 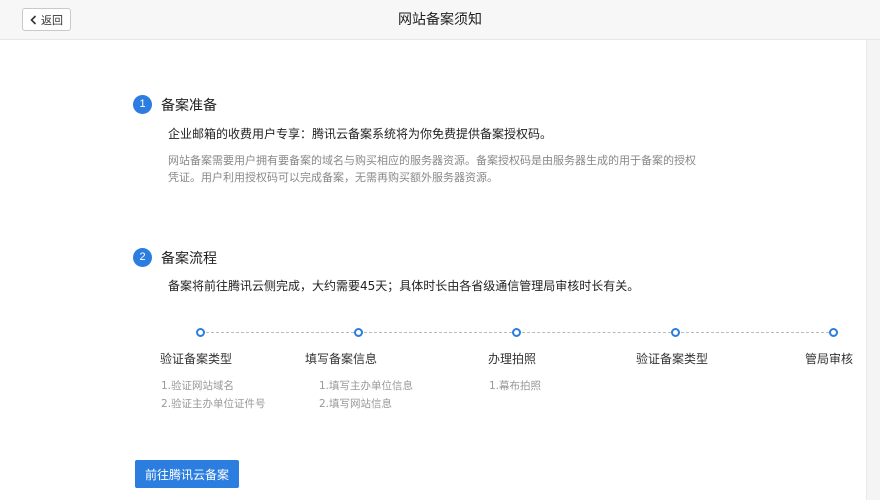 I want to click on stage-subitem: 1.幕布拍照, so click(x=515, y=386).